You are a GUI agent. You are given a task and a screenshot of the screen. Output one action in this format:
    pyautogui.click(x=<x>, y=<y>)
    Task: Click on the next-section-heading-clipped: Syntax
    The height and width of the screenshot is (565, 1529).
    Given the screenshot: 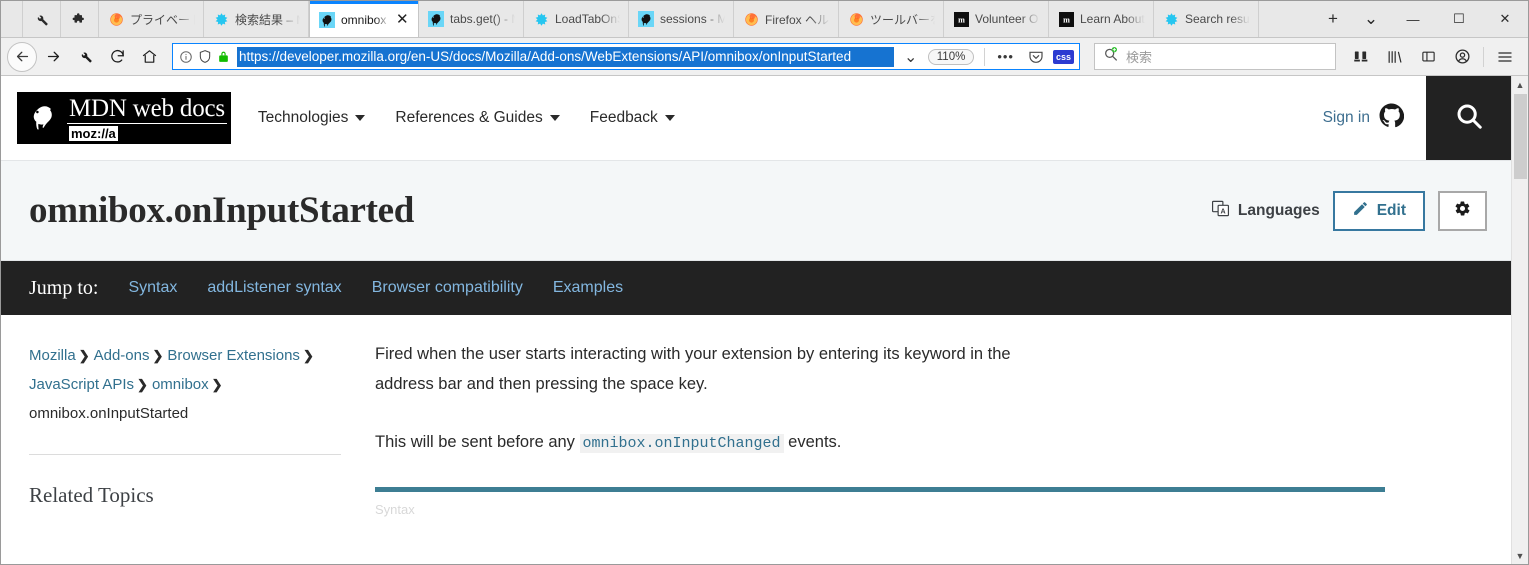 What is the action you would take?
    pyautogui.click(x=395, y=509)
    